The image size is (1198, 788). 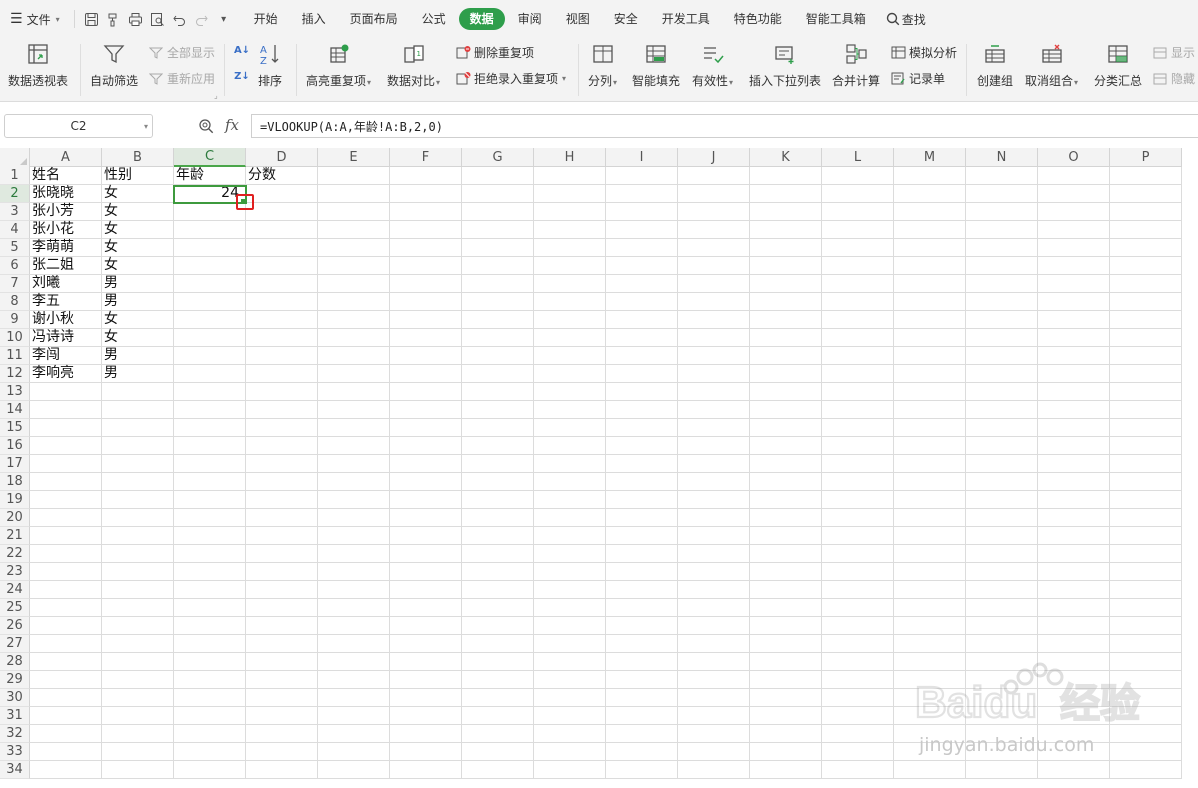 What do you see at coordinates (426, 608) in the screenshot?
I see `cell-f25` at bounding box center [426, 608].